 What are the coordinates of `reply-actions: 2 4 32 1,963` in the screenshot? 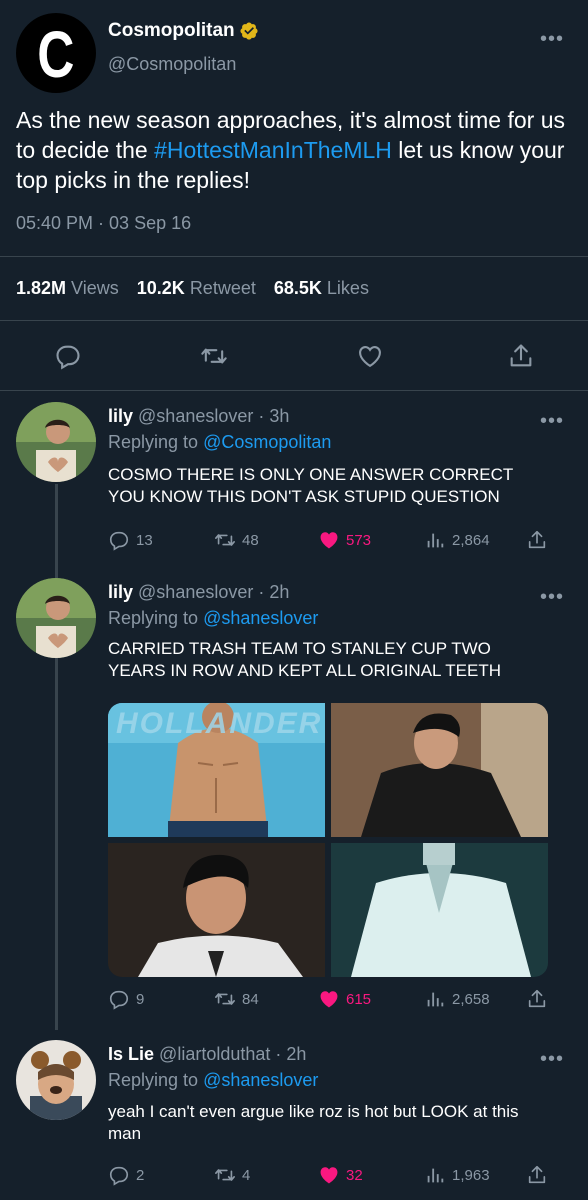 It's located at (333, 1176).